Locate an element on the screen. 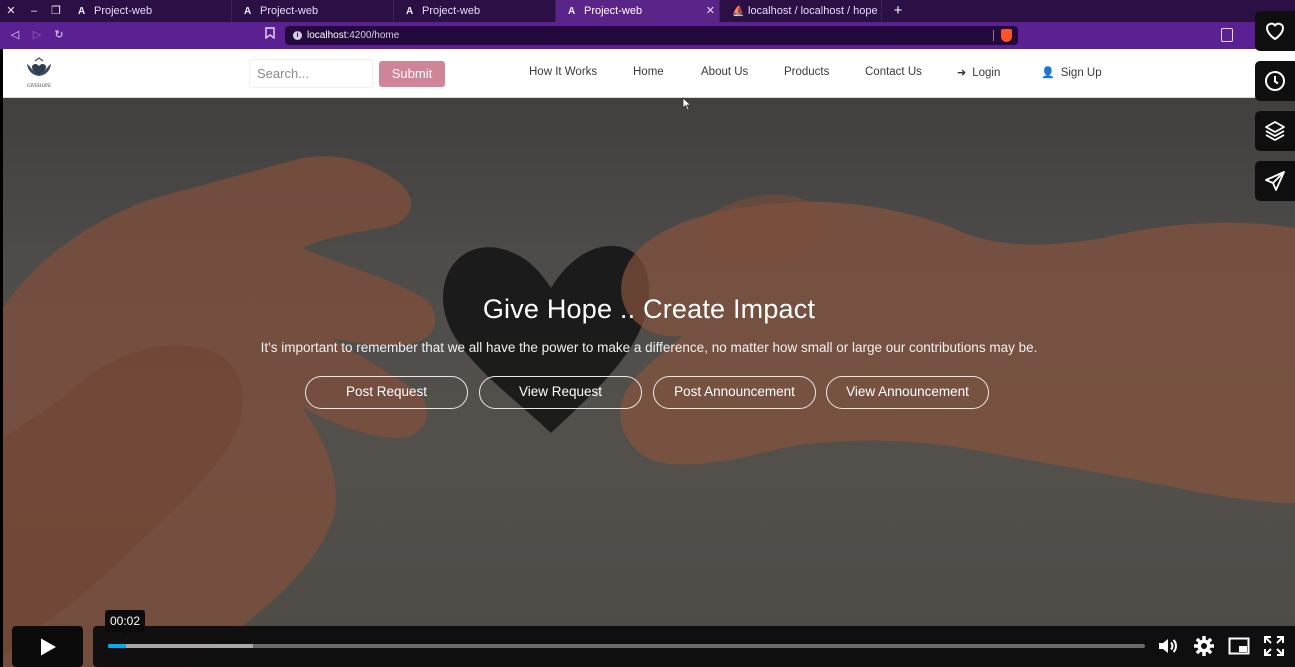 Image resolution: width=1295 pixels, height=667 pixels. close-tab-icon: ✕ is located at coordinates (710, 11).